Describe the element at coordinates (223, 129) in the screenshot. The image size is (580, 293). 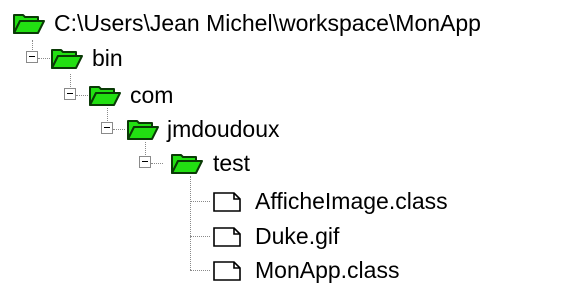
I see `tree-item-label: jmdoudoux` at that location.